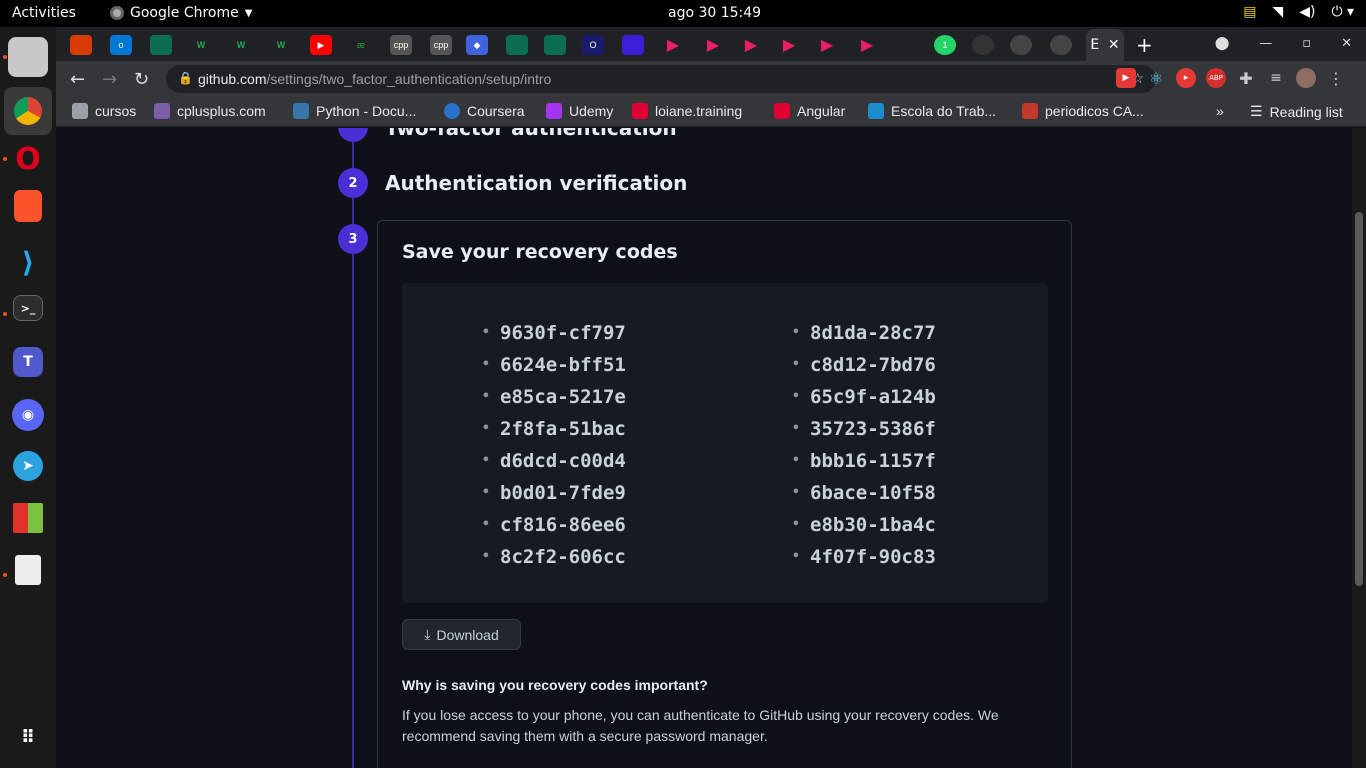  I want to click on youtube-tab-icon: ▶, so click(321, 45).